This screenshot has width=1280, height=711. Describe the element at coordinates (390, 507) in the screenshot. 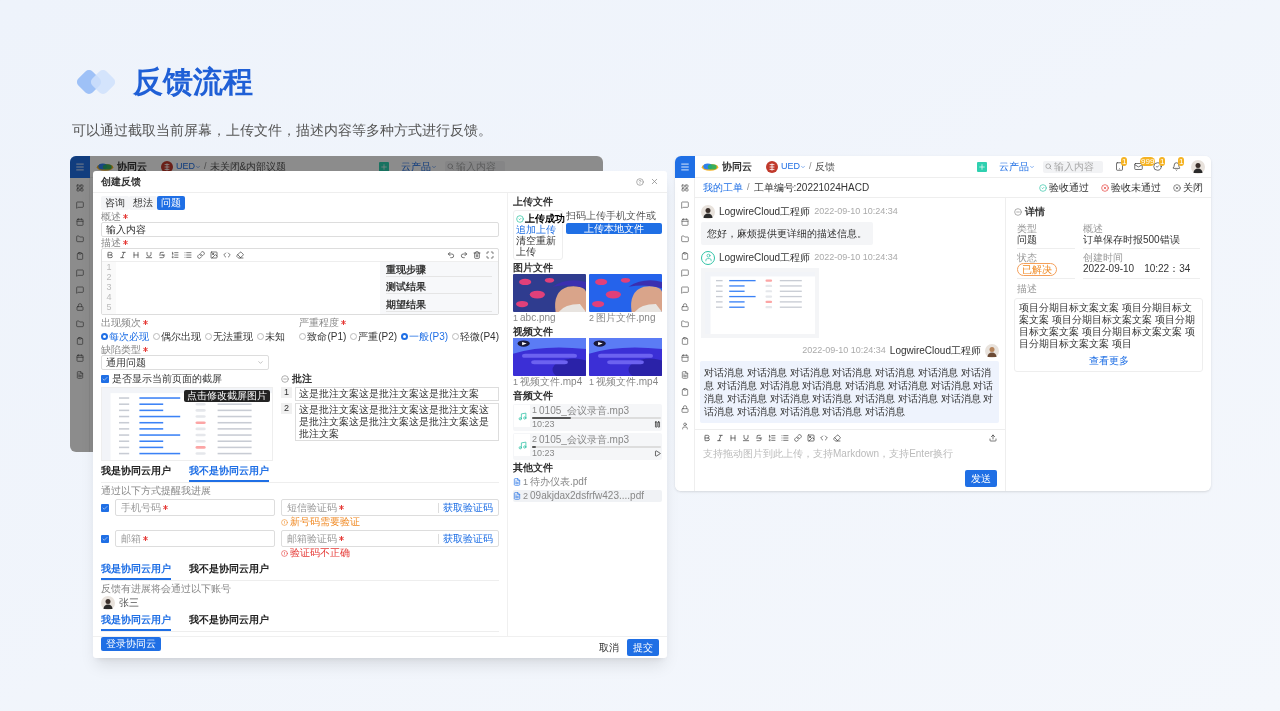

I see `code-field: 短信验证码 获取验证码` at that location.